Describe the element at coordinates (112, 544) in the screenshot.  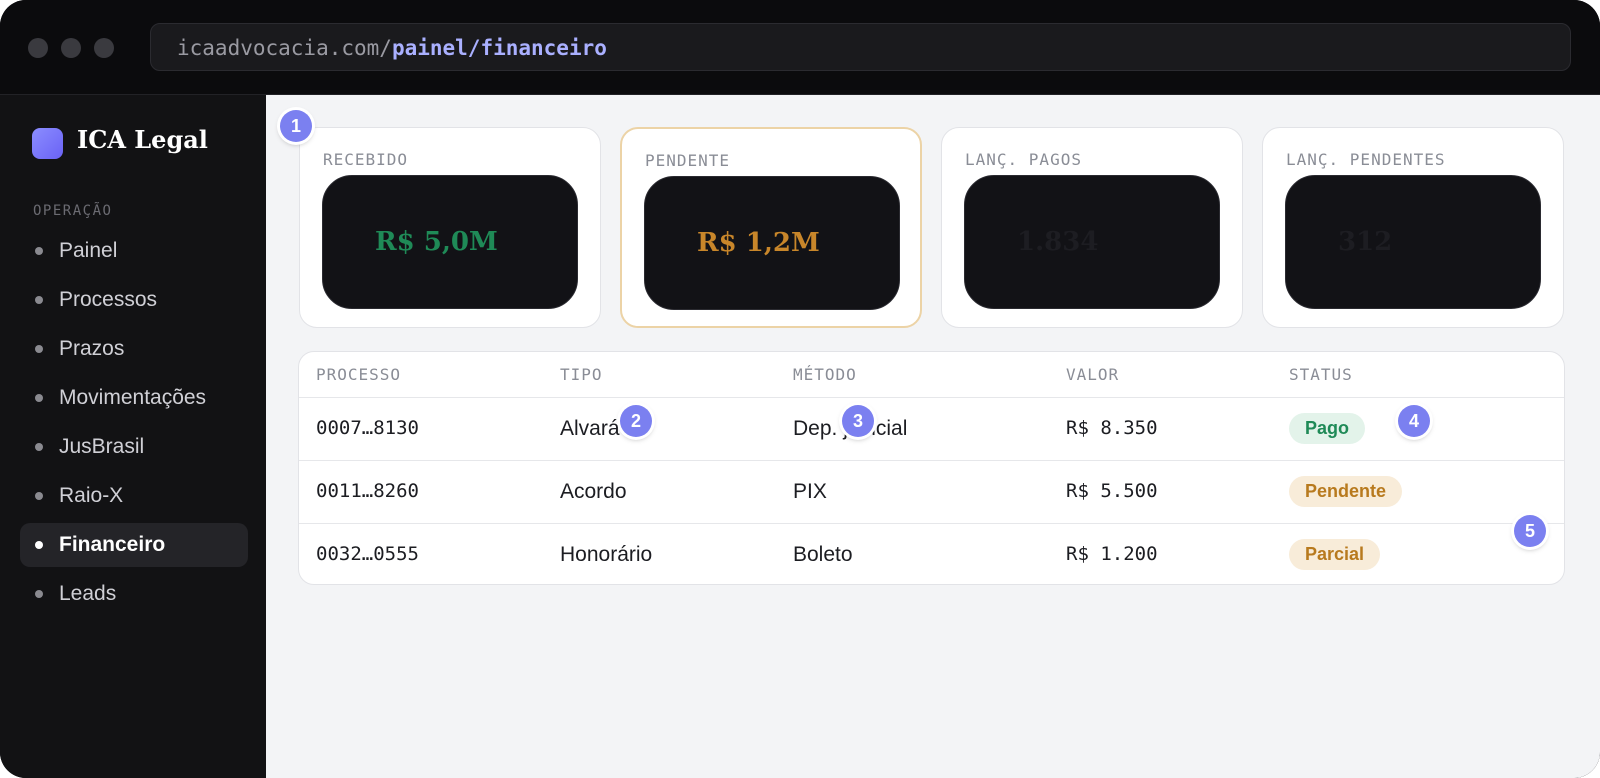
I see `sidebar-item-label: Financeiro` at that location.